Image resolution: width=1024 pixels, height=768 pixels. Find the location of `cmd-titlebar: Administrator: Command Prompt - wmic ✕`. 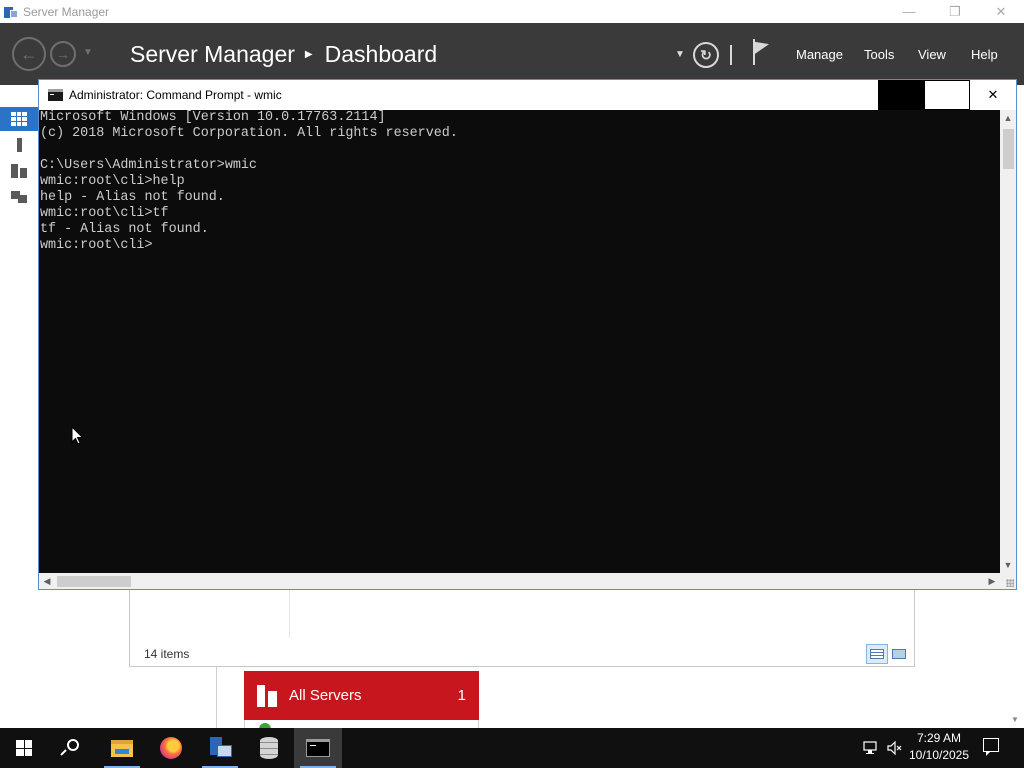

cmd-titlebar: Administrator: Command Prompt - wmic ✕ is located at coordinates (527, 95).